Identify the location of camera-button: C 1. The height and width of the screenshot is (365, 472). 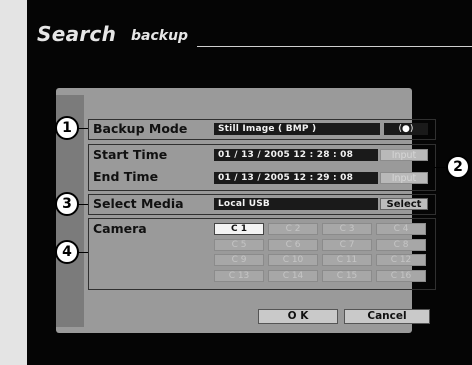
(239, 229).